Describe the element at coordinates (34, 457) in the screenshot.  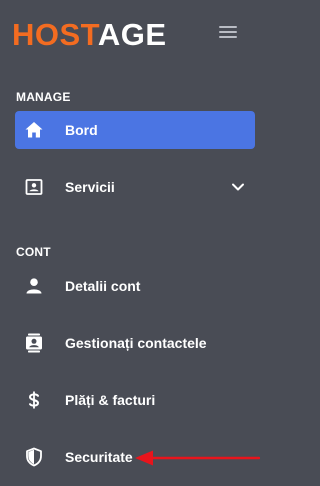
I see `shield-icon` at that location.